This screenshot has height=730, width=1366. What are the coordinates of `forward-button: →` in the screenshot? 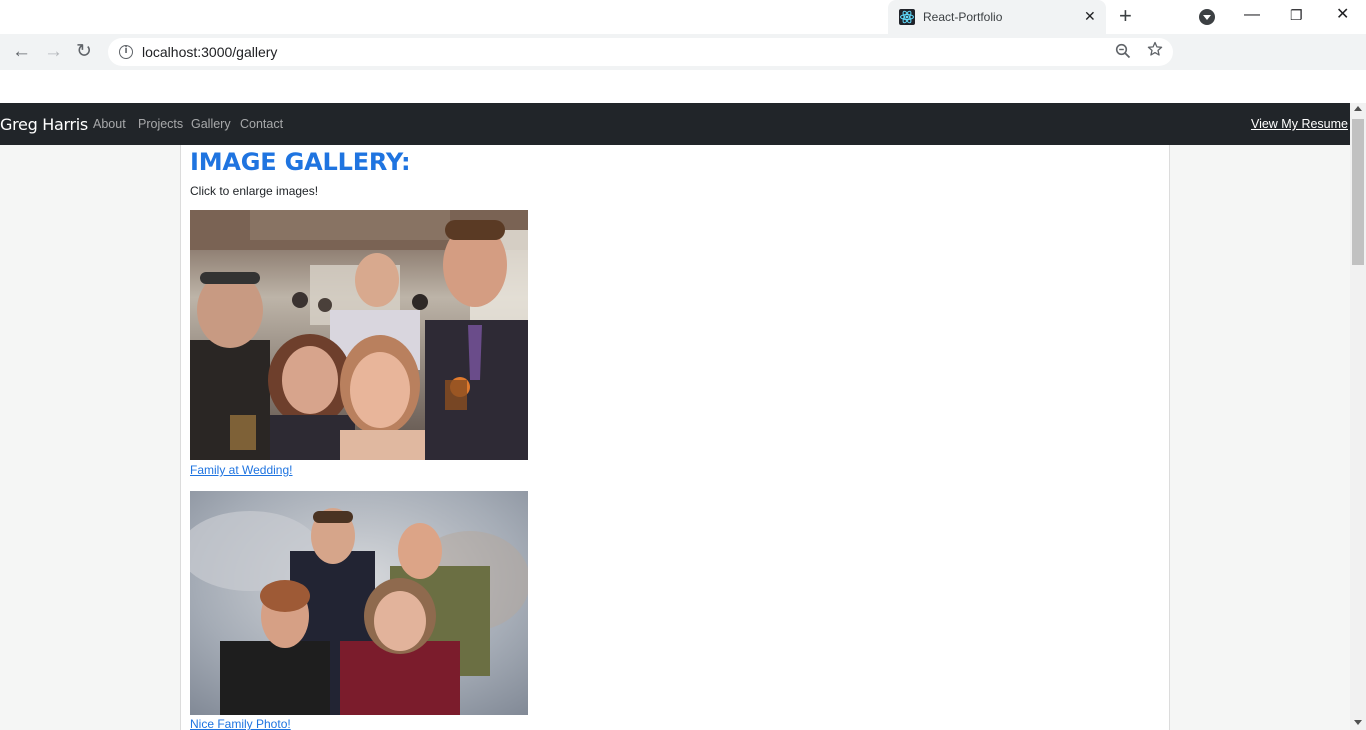 It's located at (53, 52).